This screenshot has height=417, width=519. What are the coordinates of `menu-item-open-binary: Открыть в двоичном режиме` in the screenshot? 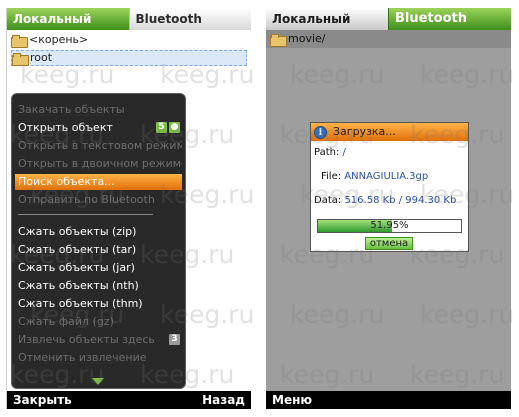 It's located at (98, 164).